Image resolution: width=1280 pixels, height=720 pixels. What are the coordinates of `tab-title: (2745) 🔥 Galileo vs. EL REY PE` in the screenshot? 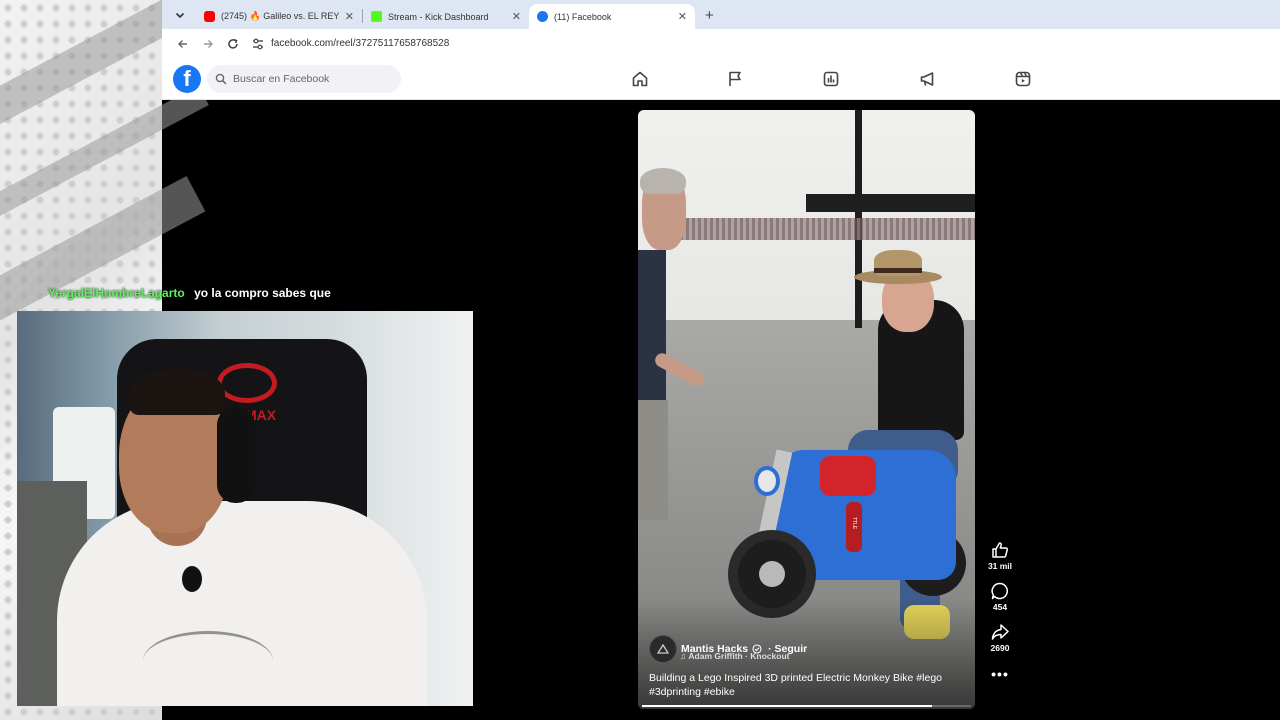 It's located at (281, 16).